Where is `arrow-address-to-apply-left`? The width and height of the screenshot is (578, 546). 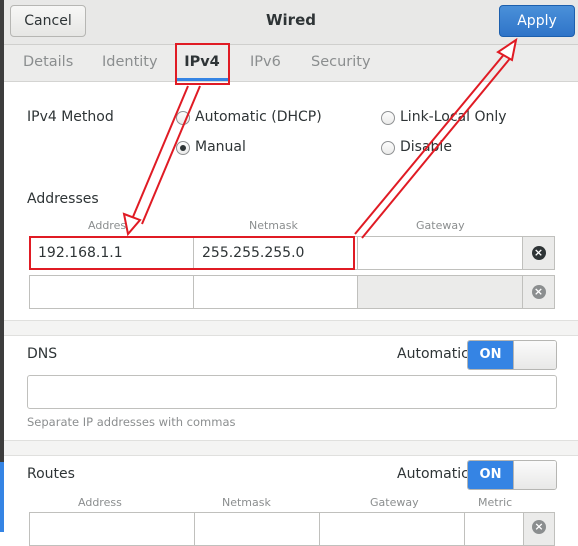 arrow-address-to-apply-left is located at coordinates (430, 143).